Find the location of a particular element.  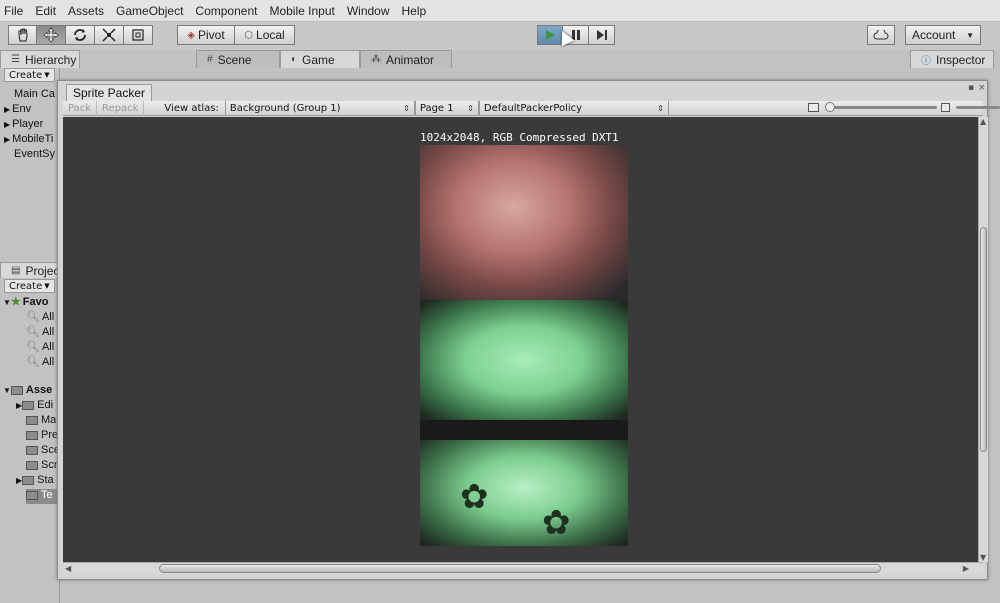

rotate-tool-icon is located at coordinates (80, 35).